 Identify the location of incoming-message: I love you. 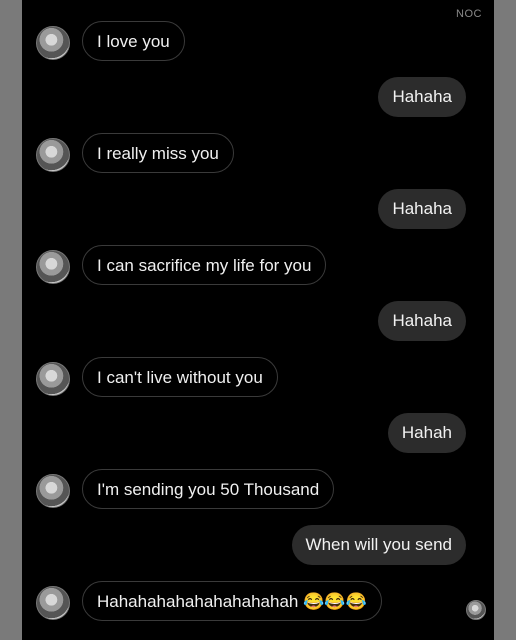
(133, 41).